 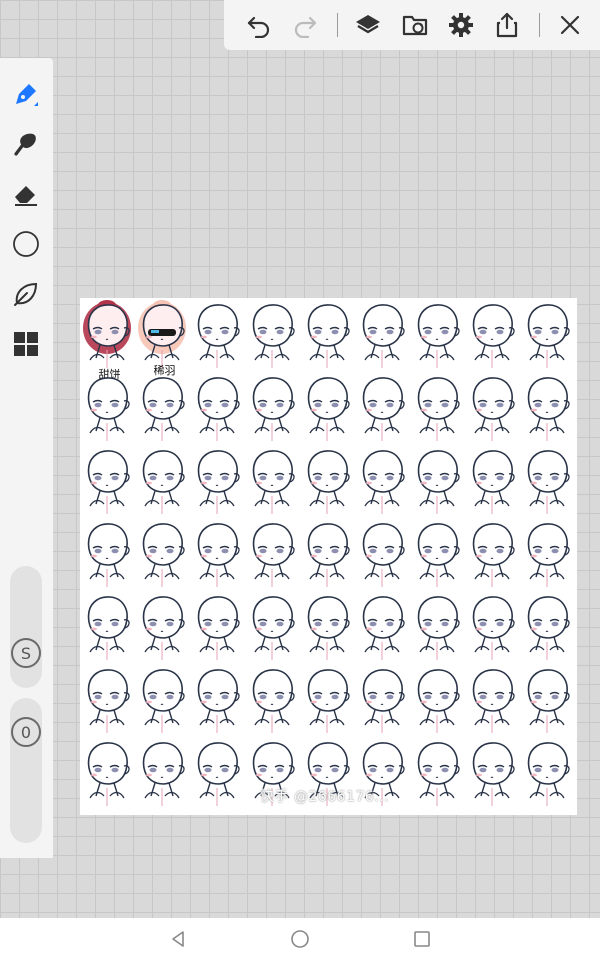 I want to click on redo-button, so click(x=304, y=25).